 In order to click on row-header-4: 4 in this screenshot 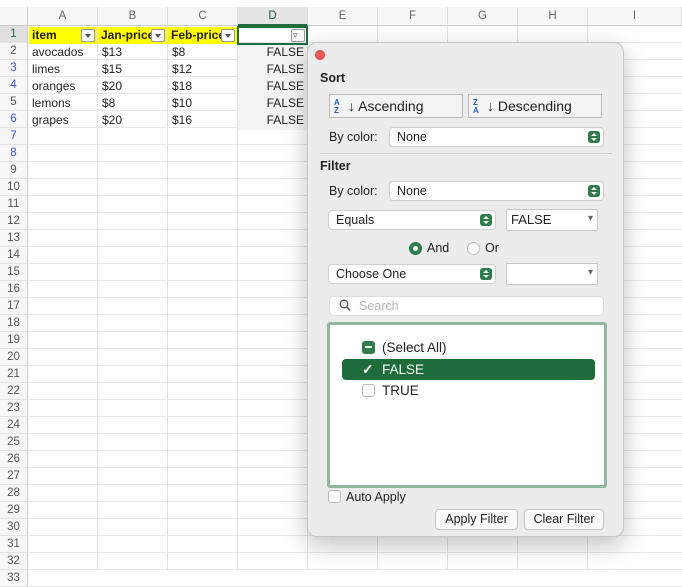, I will do `click(14, 85)`.